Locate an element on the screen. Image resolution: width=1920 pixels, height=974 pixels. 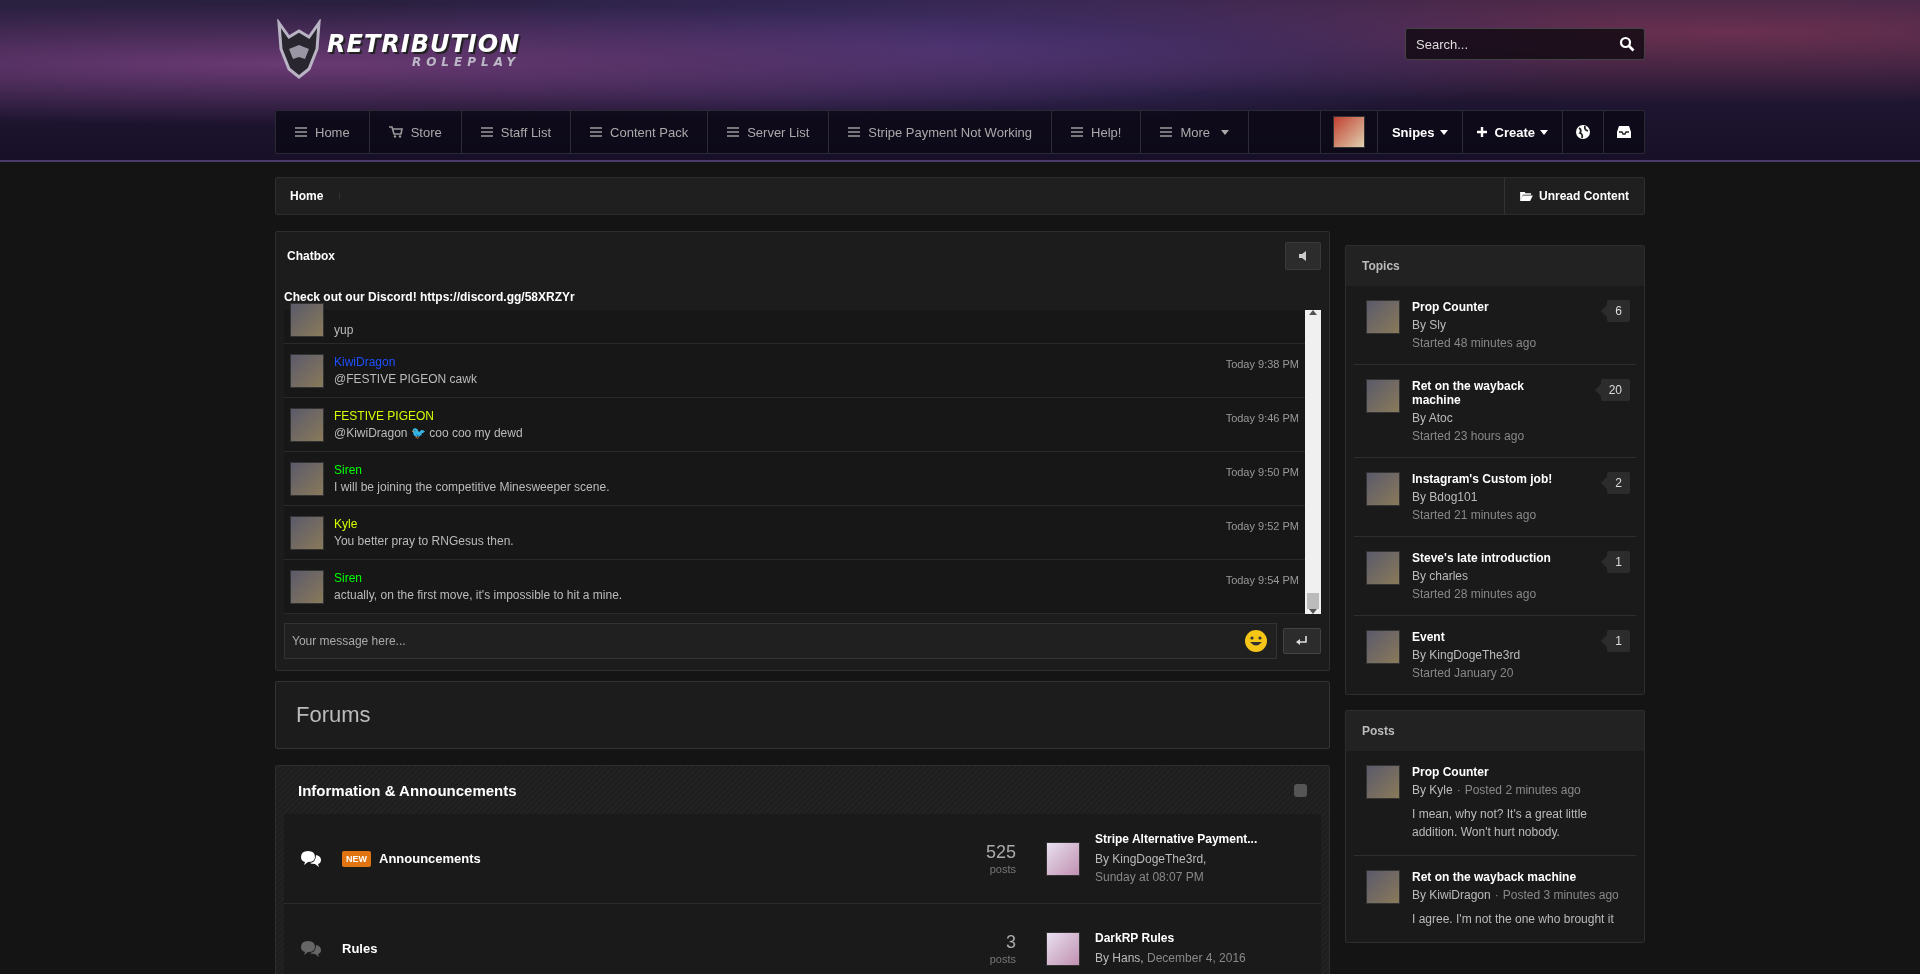
helmet-icon is located at coordinates (299, 49).